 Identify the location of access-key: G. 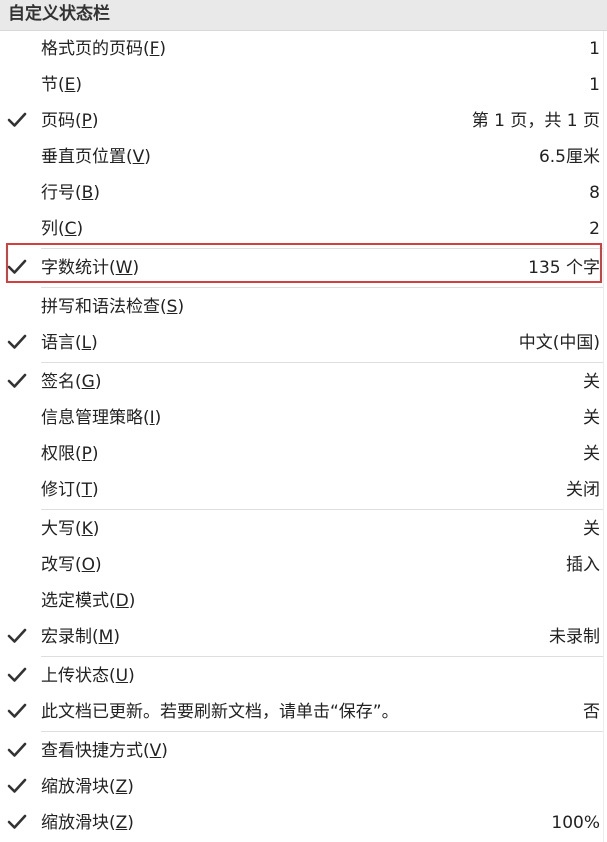
(88, 382).